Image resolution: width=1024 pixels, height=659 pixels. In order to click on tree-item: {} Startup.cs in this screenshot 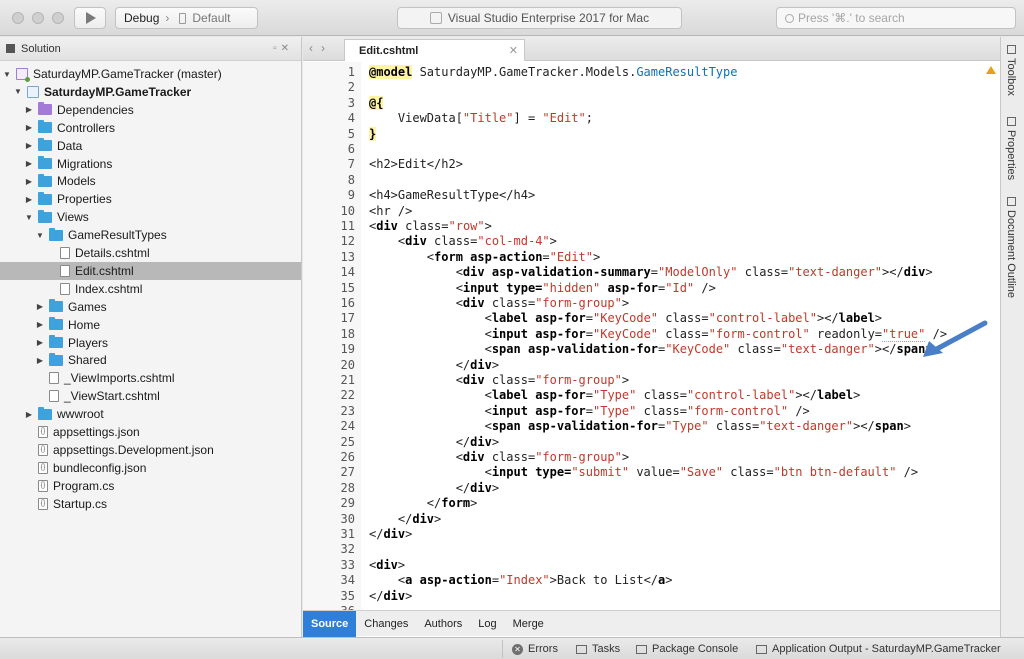, I will do `click(150, 504)`.